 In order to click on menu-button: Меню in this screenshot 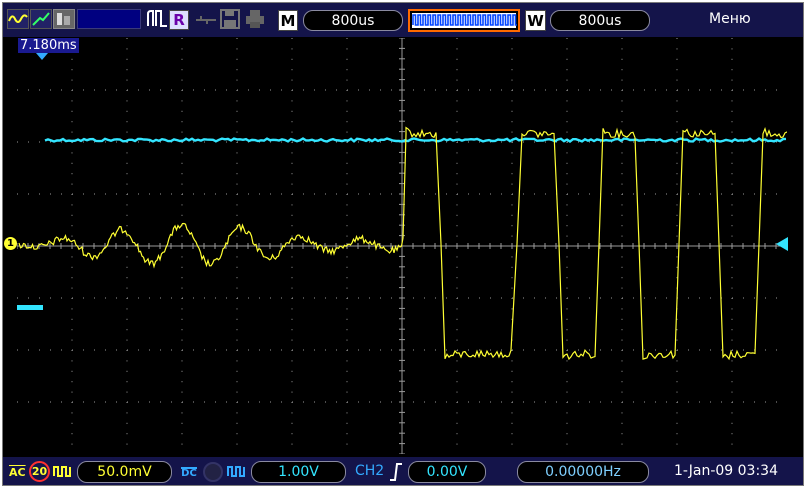, I will do `click(730, 19)`.